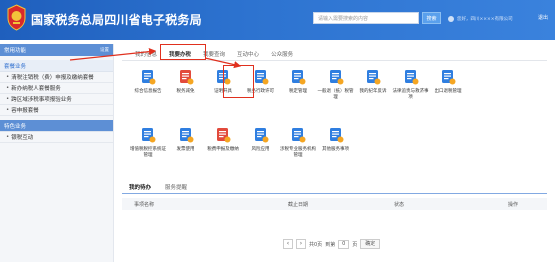 The height and width of the screenshot is (262, 555). Describe the element at coordinates (56, 77) in the screenshot. I see `sidebar-item-deregistration: 清税注销税（费）申报及缴纳套餐` at that location.